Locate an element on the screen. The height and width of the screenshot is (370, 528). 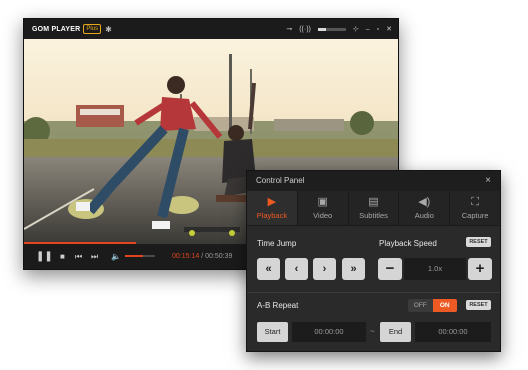
jump-back-far-button: « is located at coordinates (268, 269).